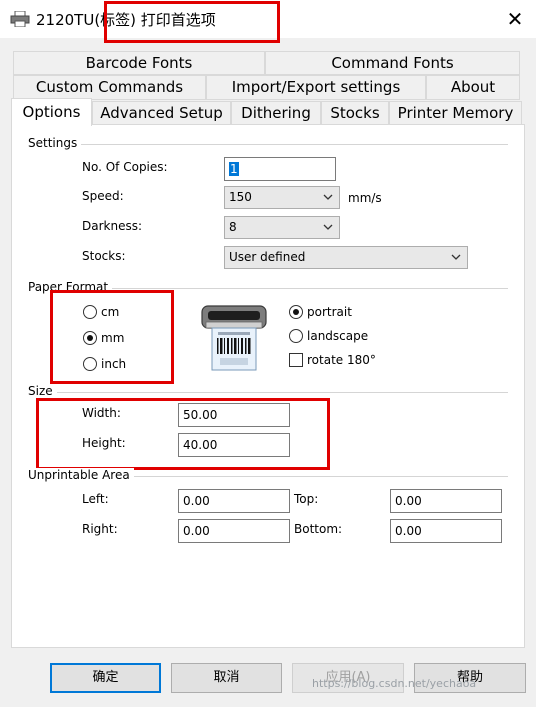  I want to click on left-input: 0.00, so click(234, 501).